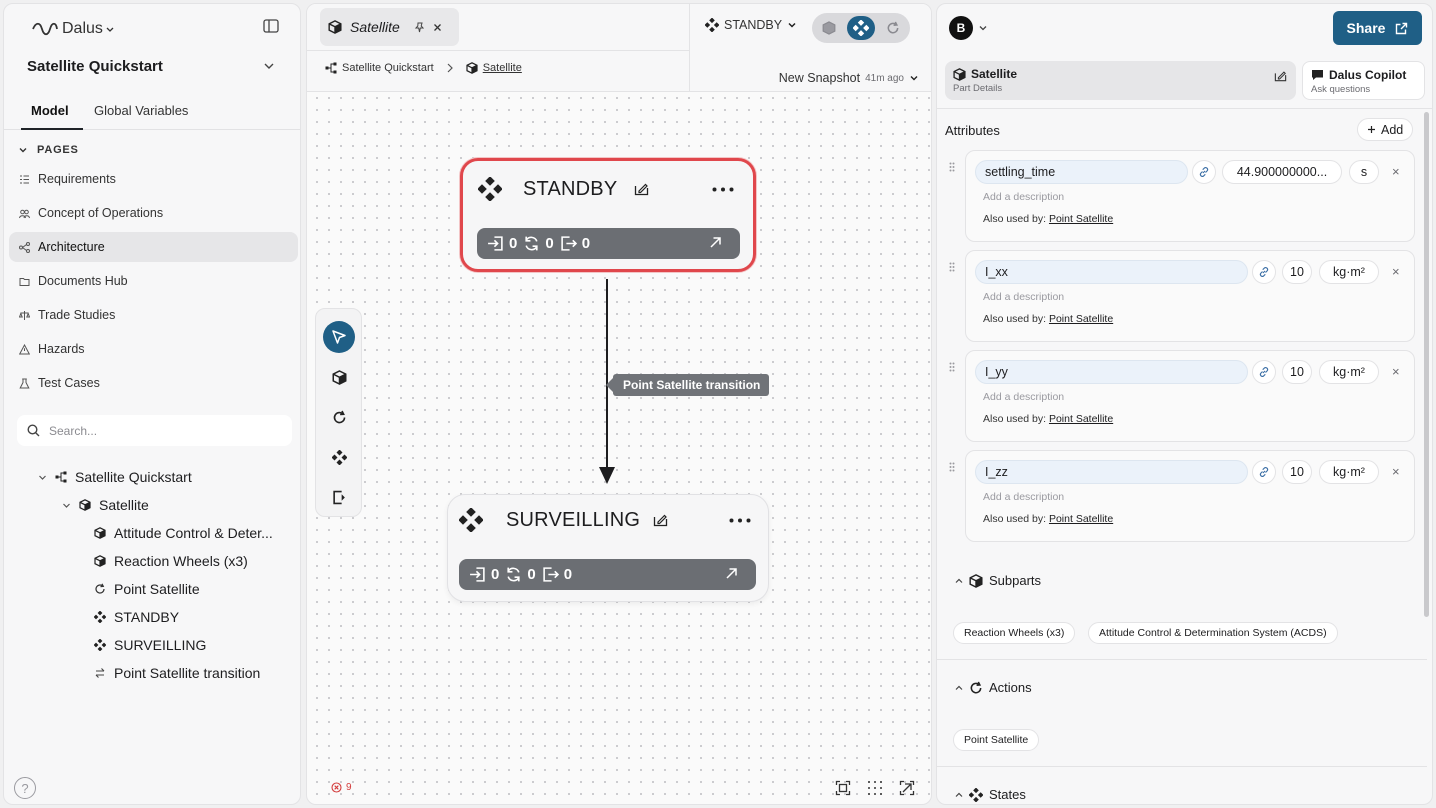  I want to click on fit-view-icon, so click(843, 788).